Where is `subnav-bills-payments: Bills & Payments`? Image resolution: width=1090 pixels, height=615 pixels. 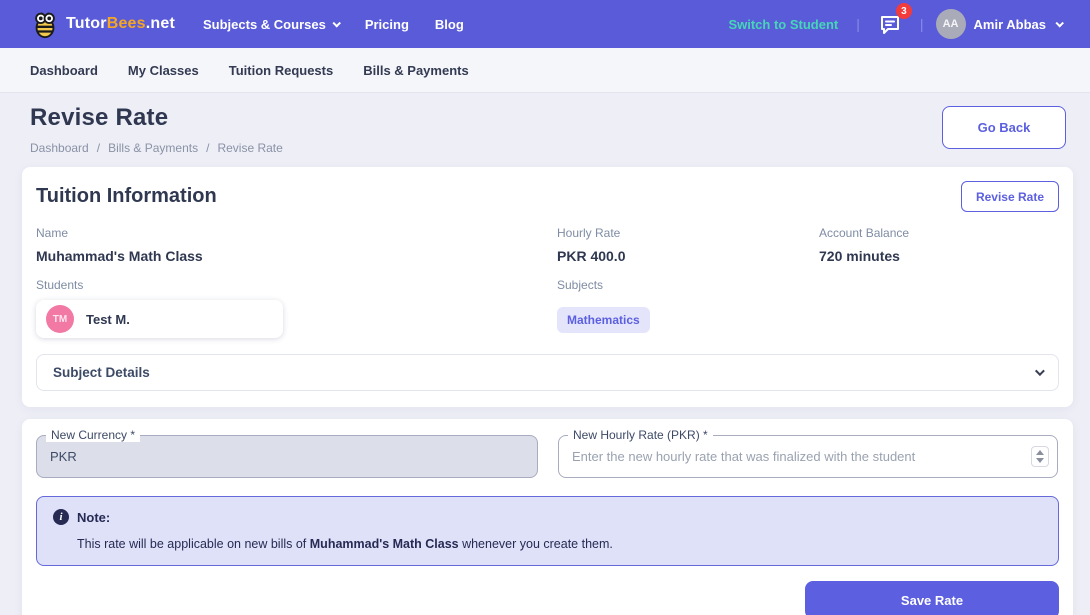
subnav-bills-payments: Bills & Payments is located at coordinates (416, 70).